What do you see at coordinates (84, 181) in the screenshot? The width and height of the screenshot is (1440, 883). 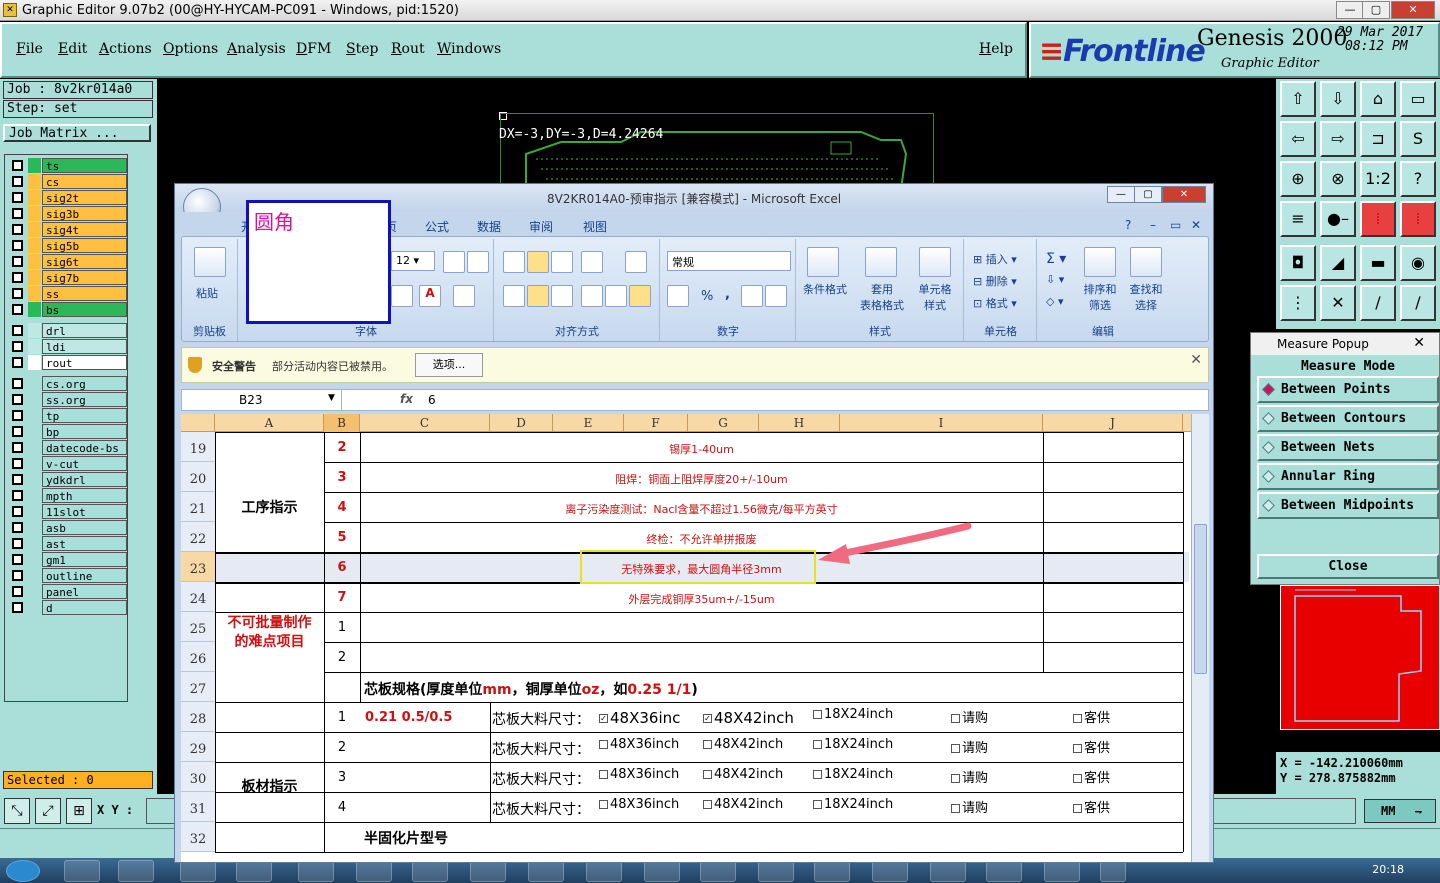 I see `layer-name: cs` at bounding box center [84, 181].